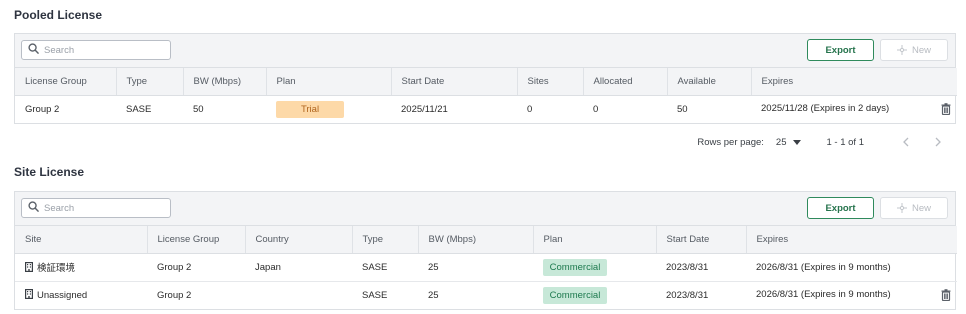 The height and width of the screenshot is (314, 966). I want to click on cell-start-date: 2025/11/21, so click(424, 109).